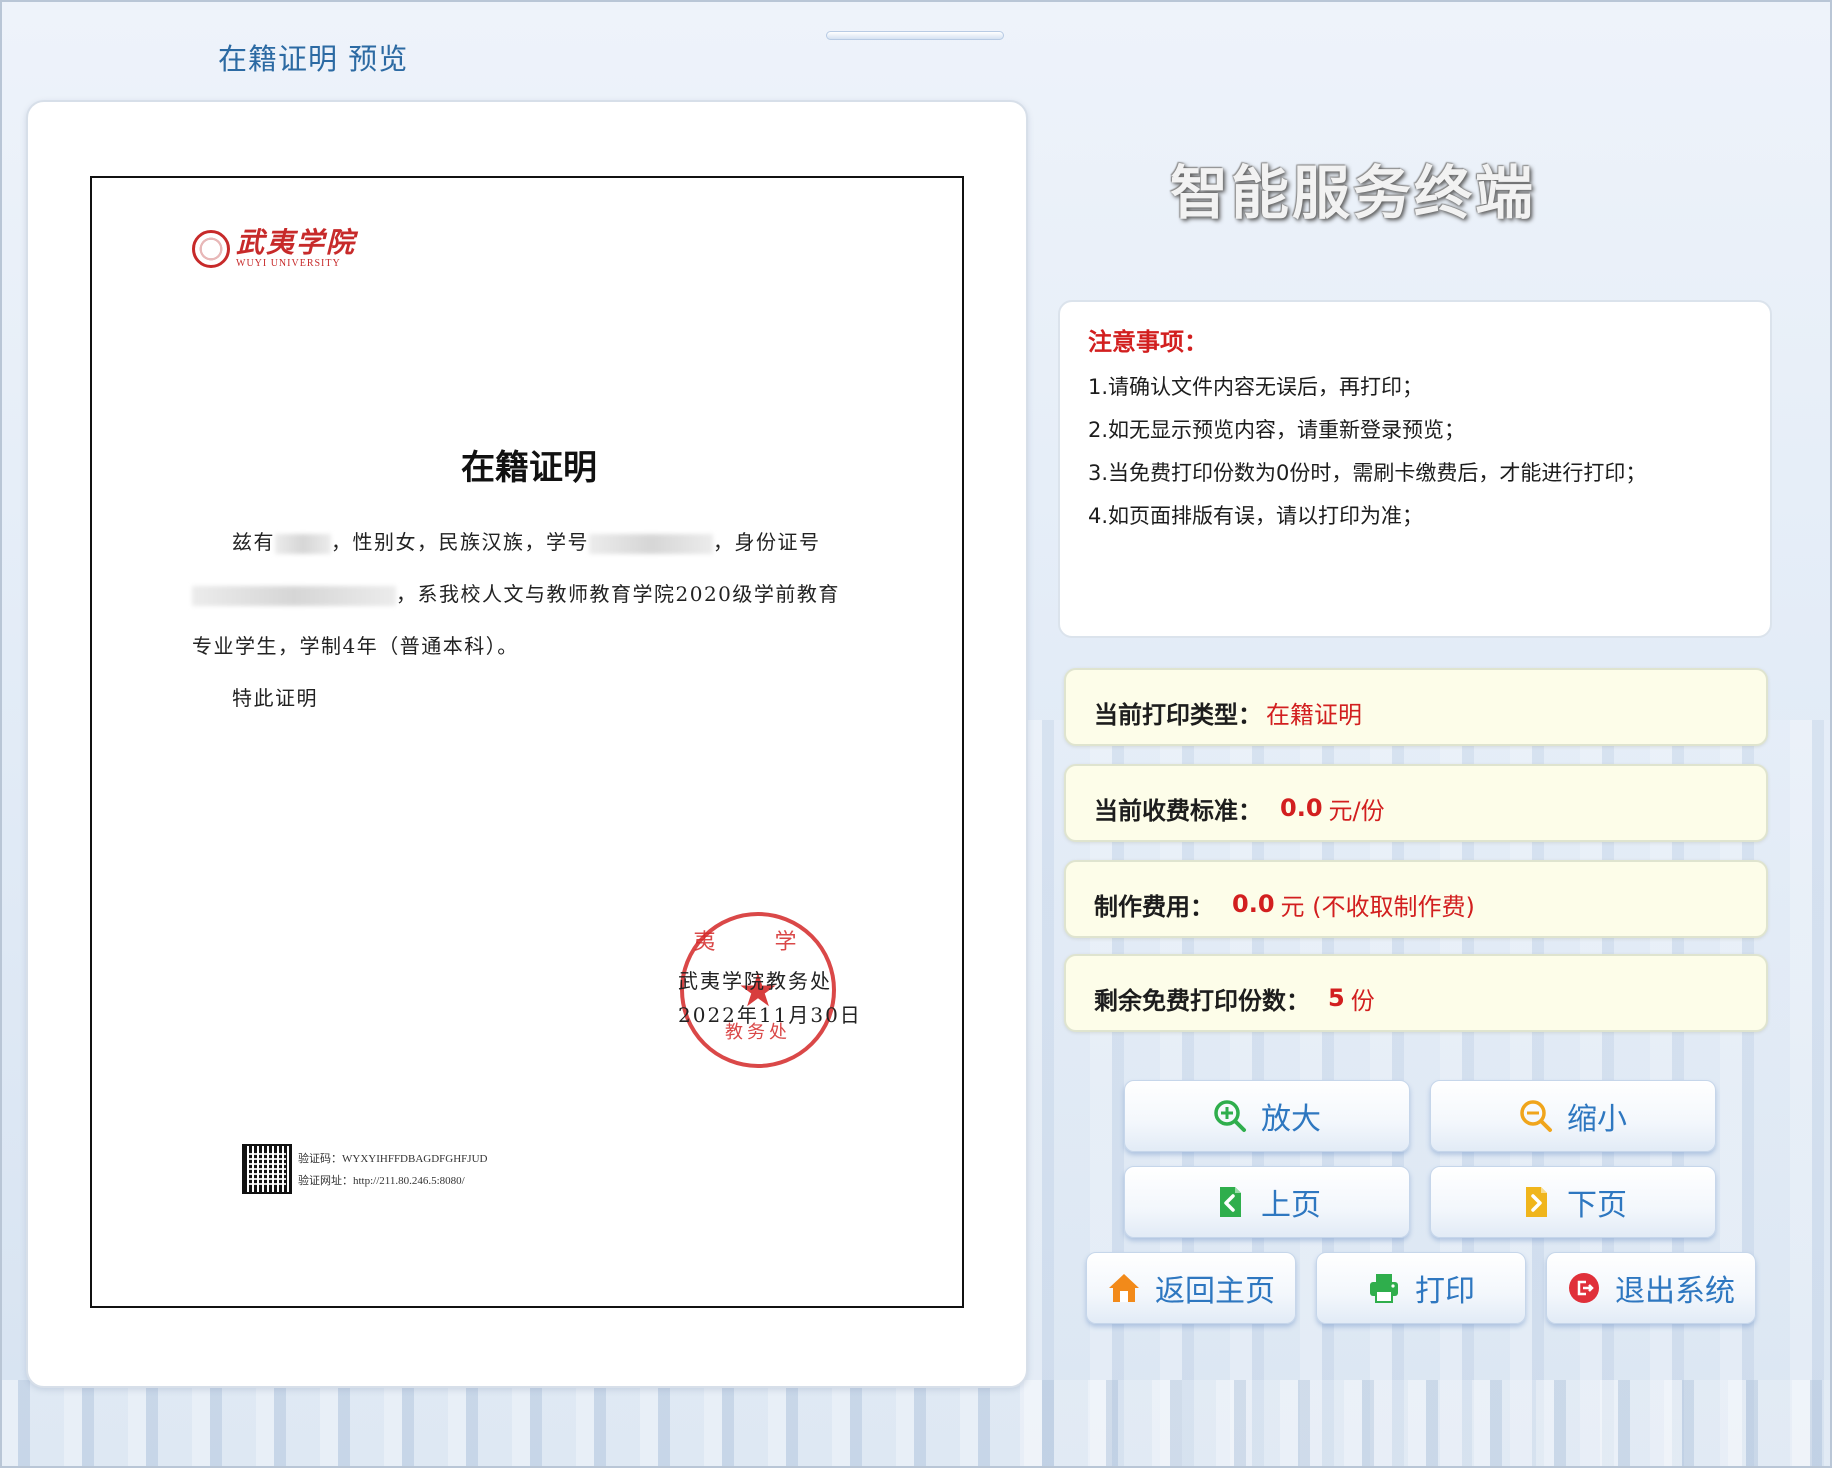 This screenshot has height=1468, width=1832. Describe the element at coordinates (1301, 808) in the screenshot. I see `fee-value: 0.0` at that location.